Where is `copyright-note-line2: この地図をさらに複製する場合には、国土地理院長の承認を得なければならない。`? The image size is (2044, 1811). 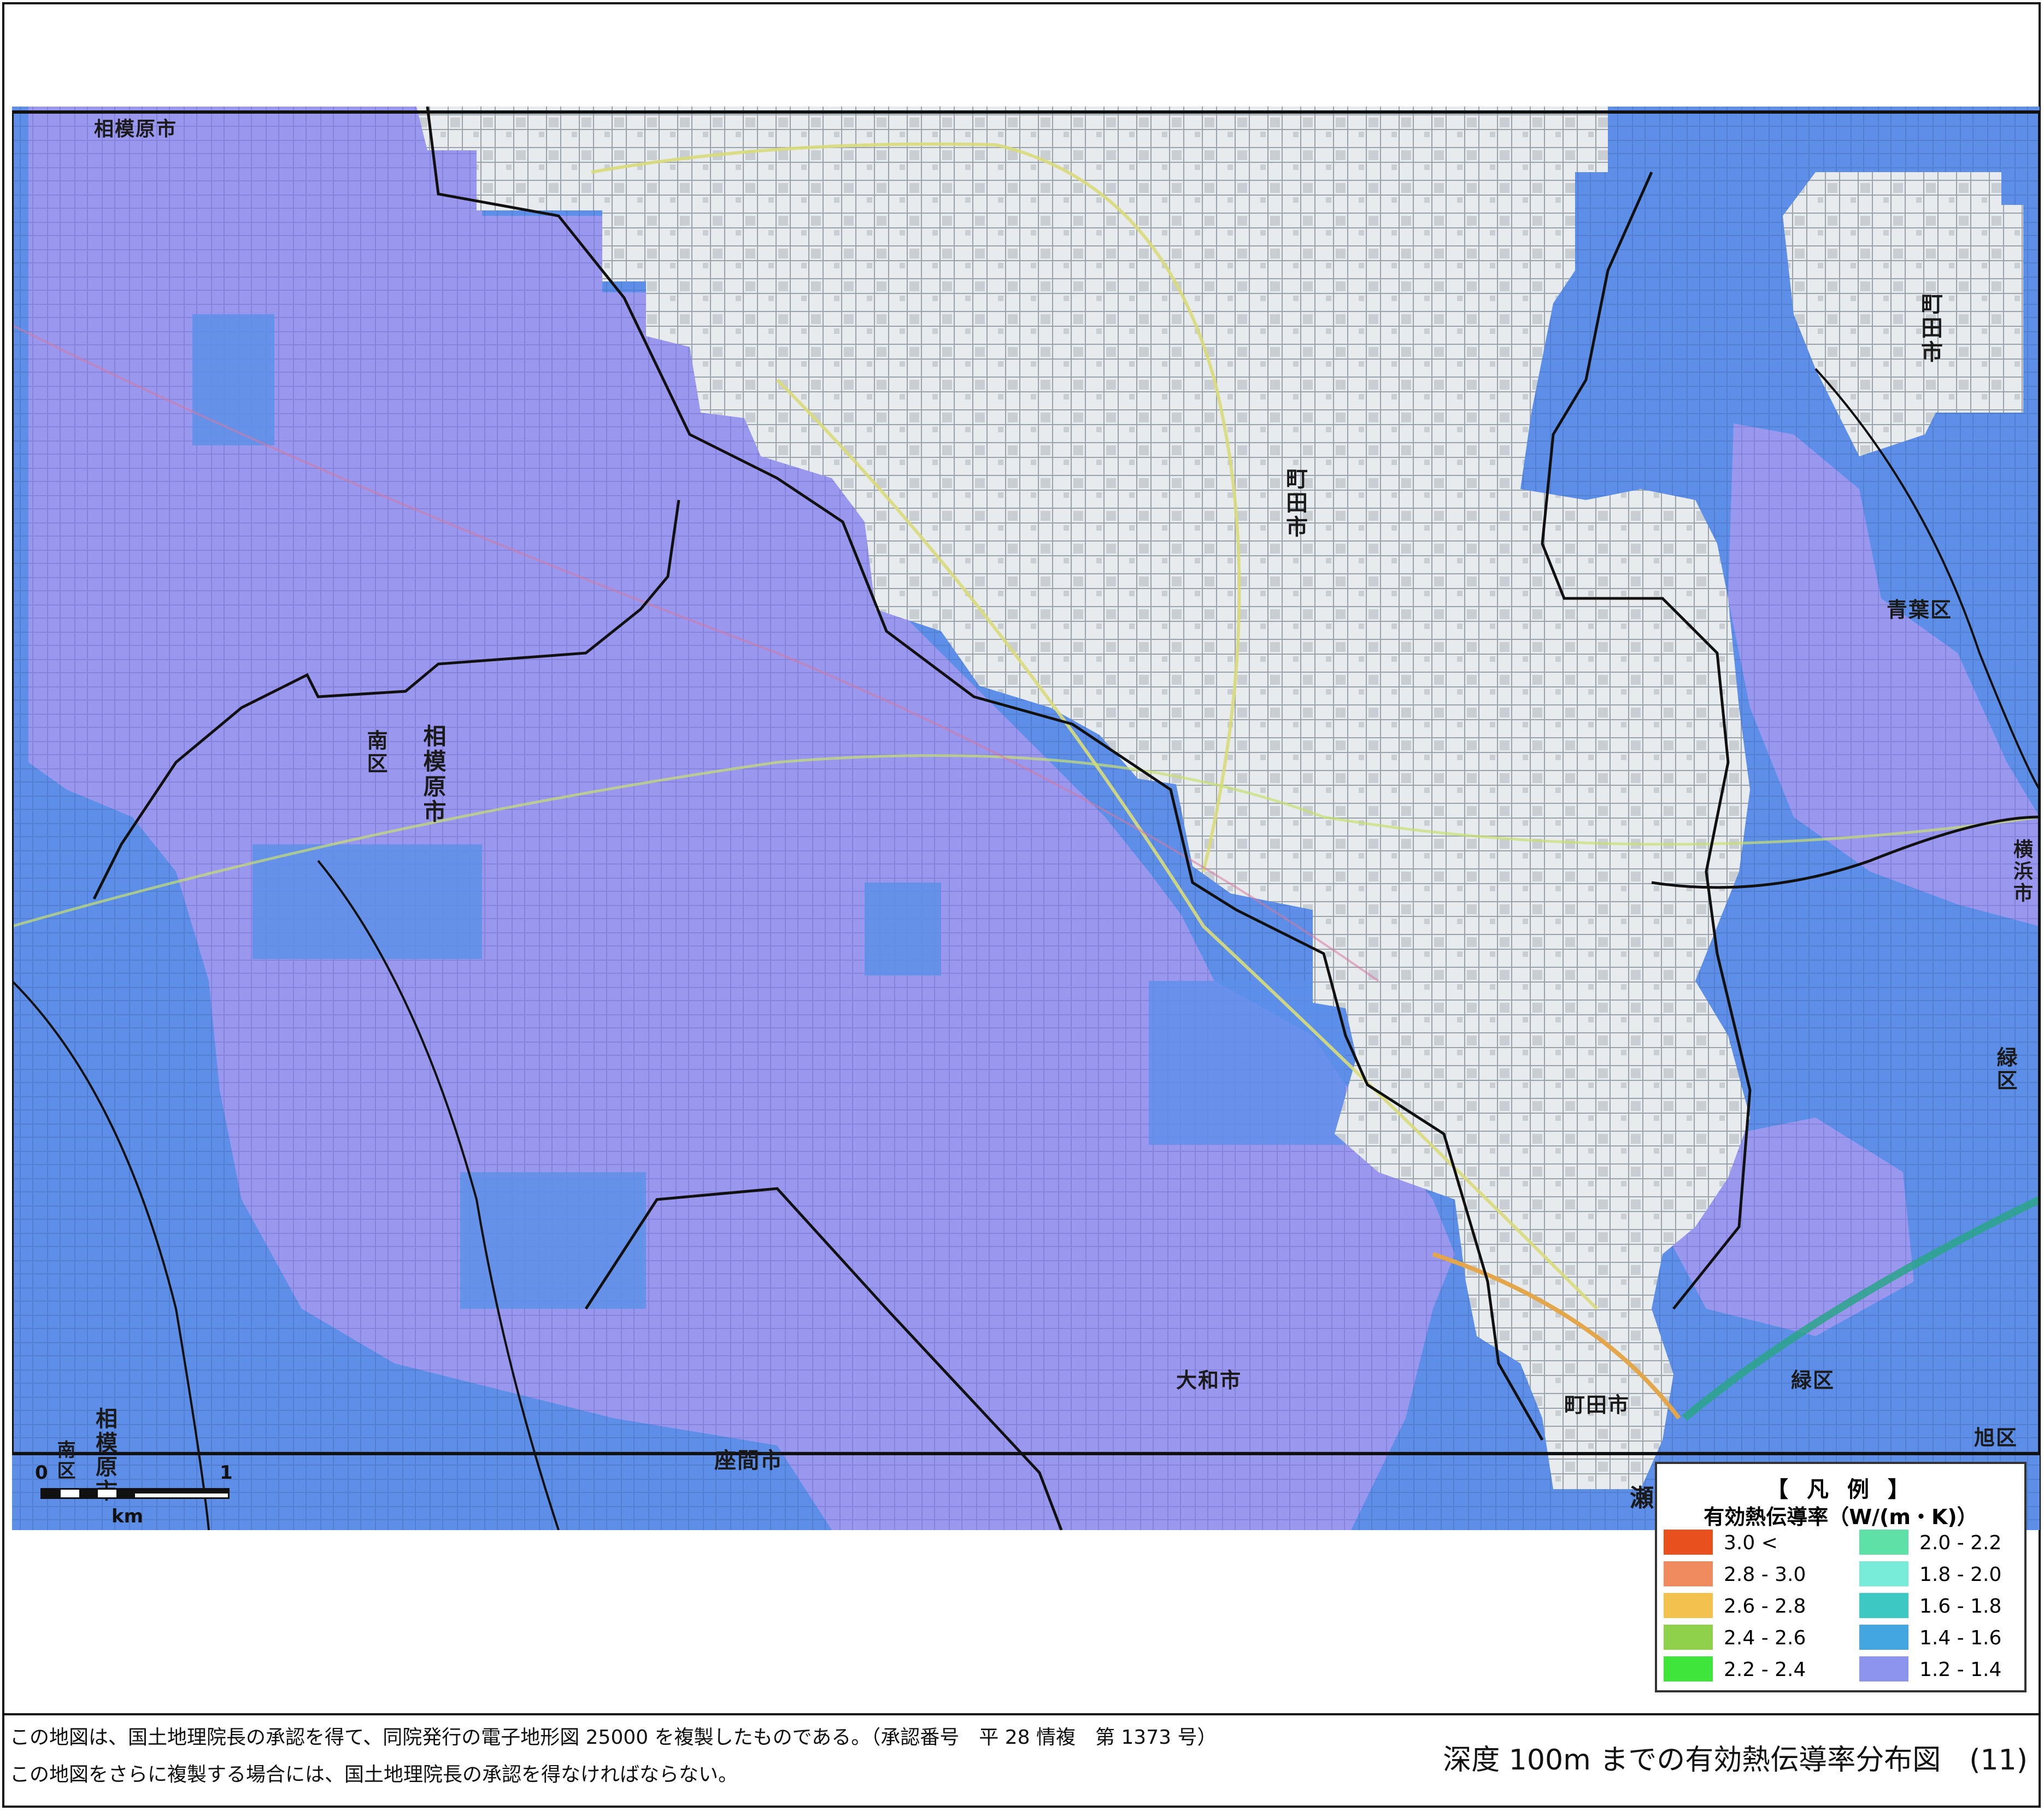 copyright-note-line2: この地図をさらに複製する場合には、国土地理院長の承認を得なければならない。 is located at coordinates (374, 1774).